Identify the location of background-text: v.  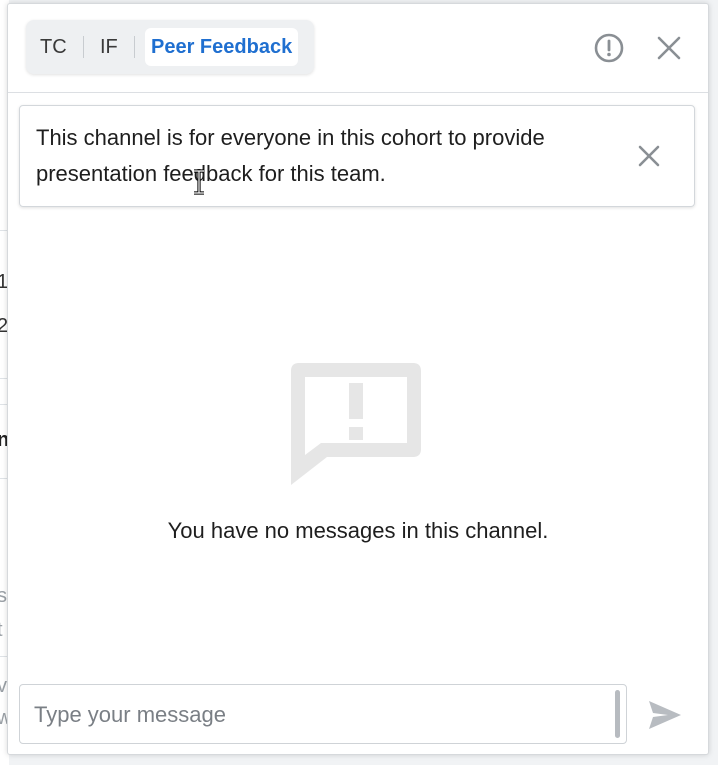
(3, 686).